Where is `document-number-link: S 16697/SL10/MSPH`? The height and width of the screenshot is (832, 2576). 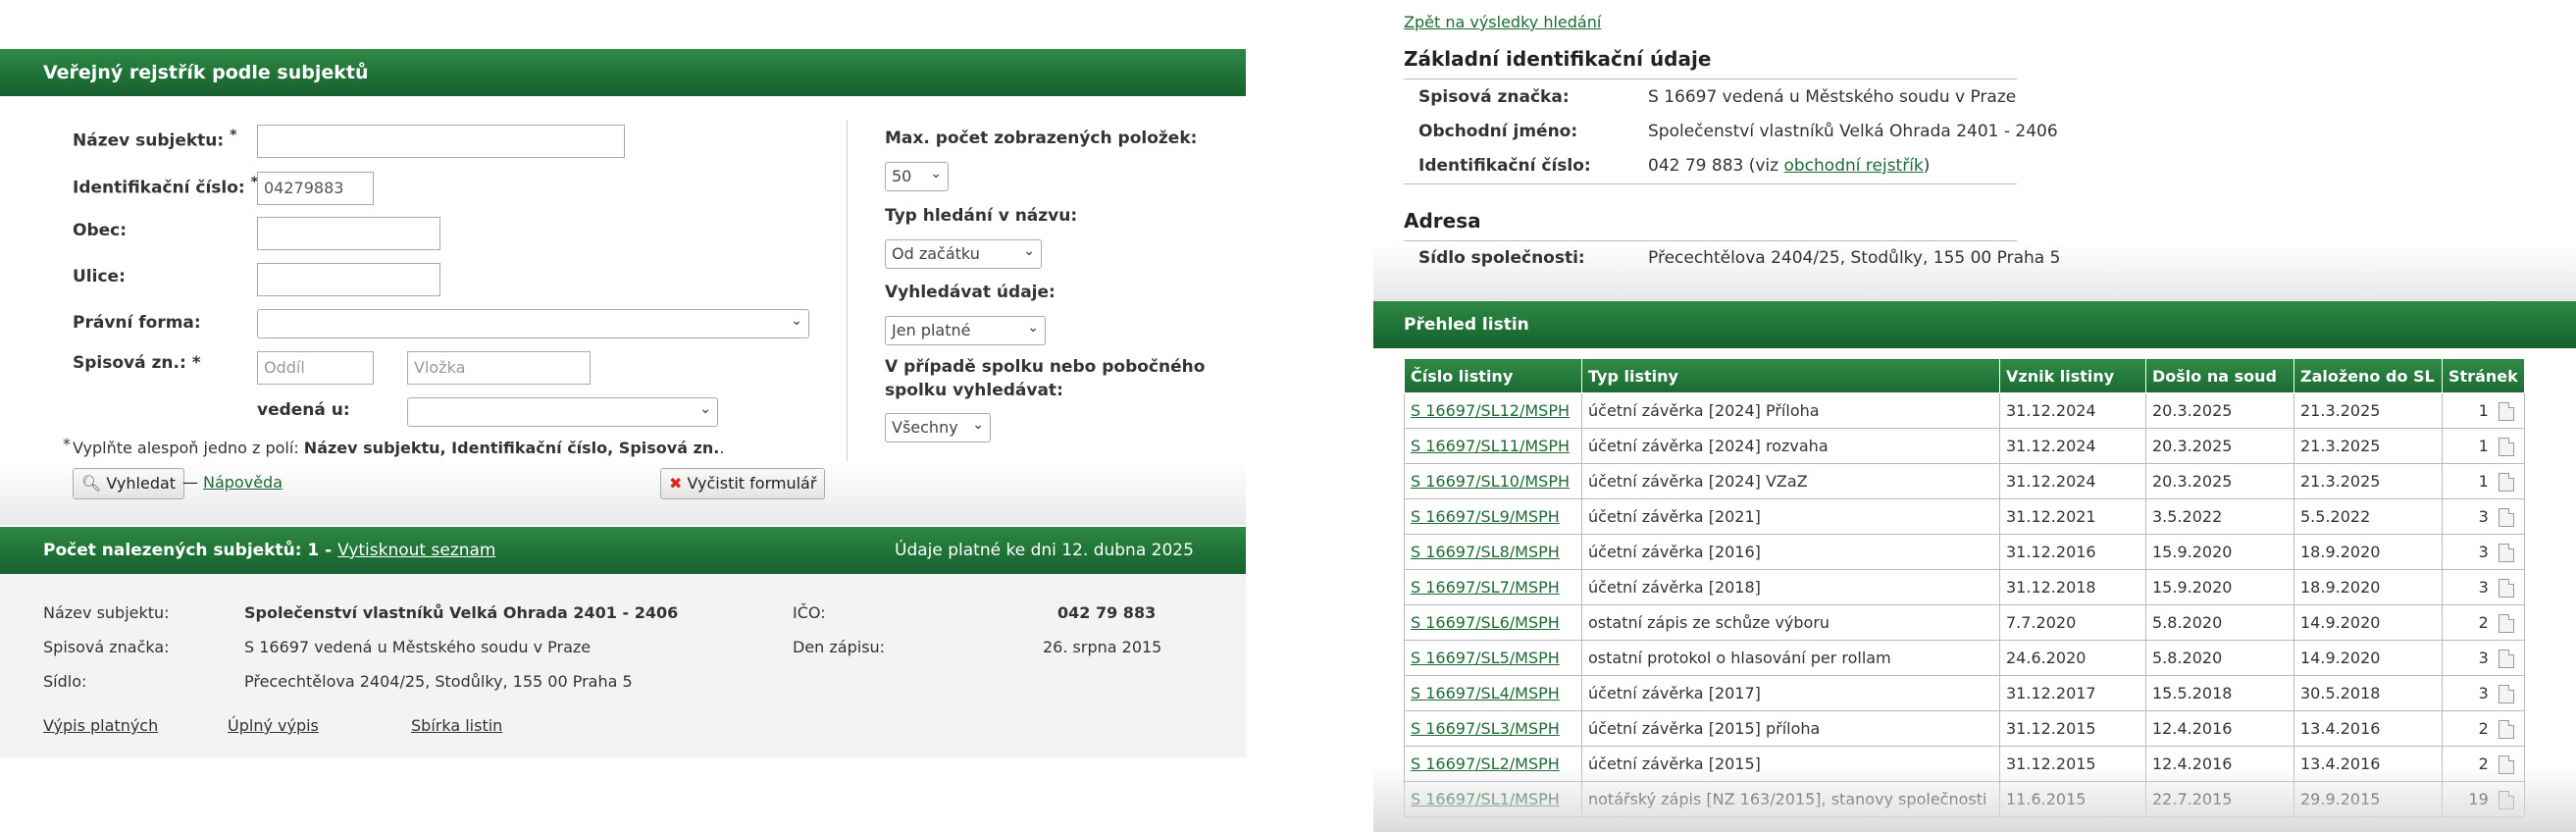
document-number-link: S 16697/SL10/MSPH is located at coordinates (1490, 481).